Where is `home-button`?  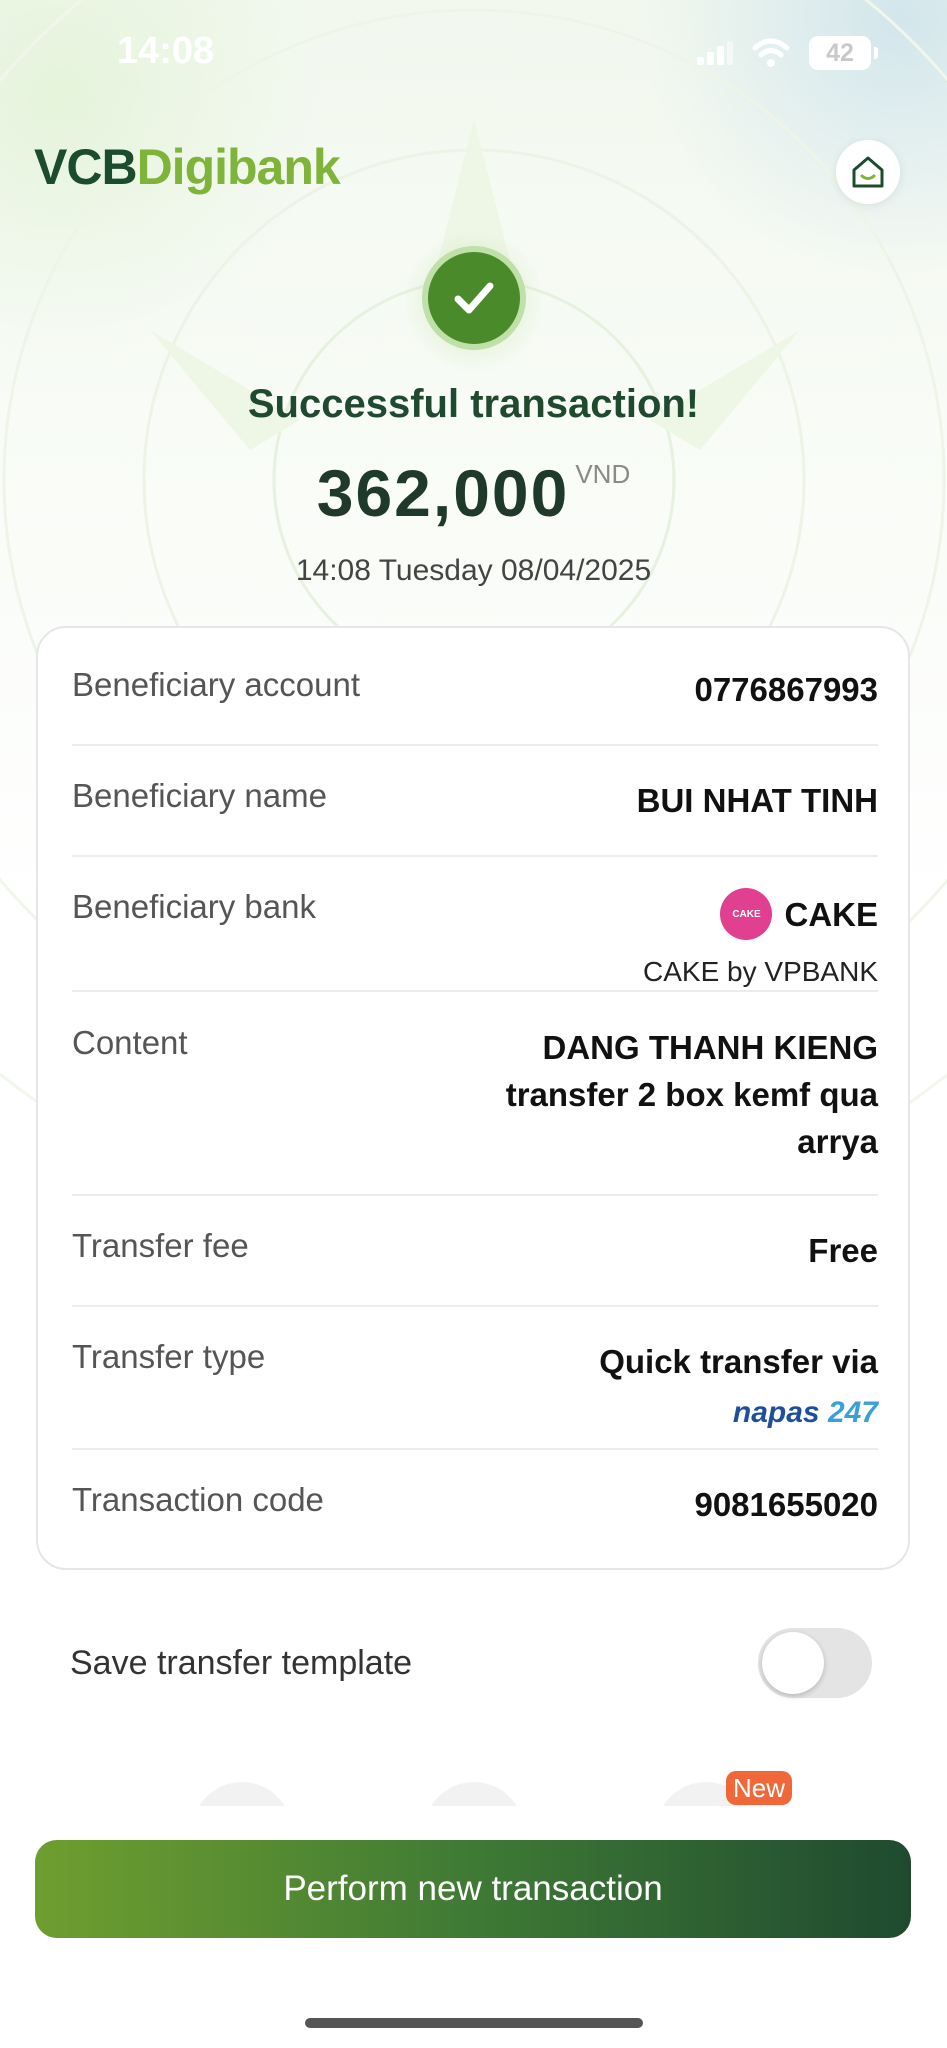
home-button is located at coordinates (868, 172).